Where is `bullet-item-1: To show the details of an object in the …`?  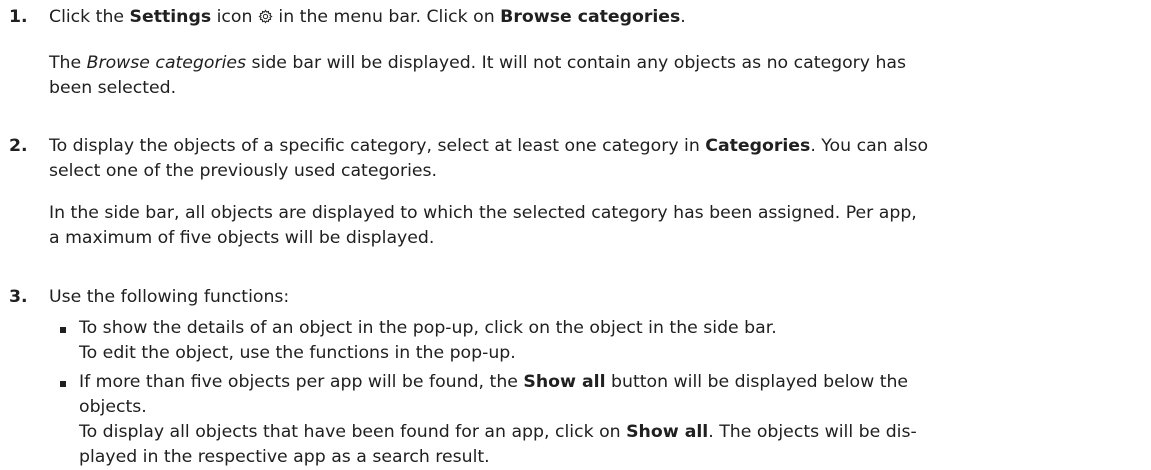
bullet-item-1: To show the details of an object in the … is located at coordinates (428, 340).